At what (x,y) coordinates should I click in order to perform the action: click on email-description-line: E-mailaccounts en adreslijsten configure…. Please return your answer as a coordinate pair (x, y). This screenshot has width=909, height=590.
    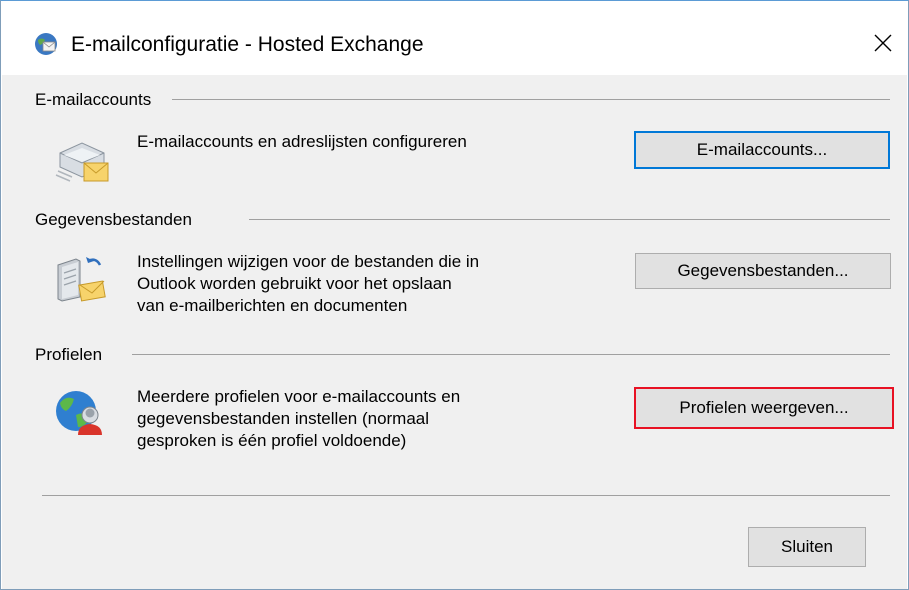
    Looking at the image, I should click on (302, 141).